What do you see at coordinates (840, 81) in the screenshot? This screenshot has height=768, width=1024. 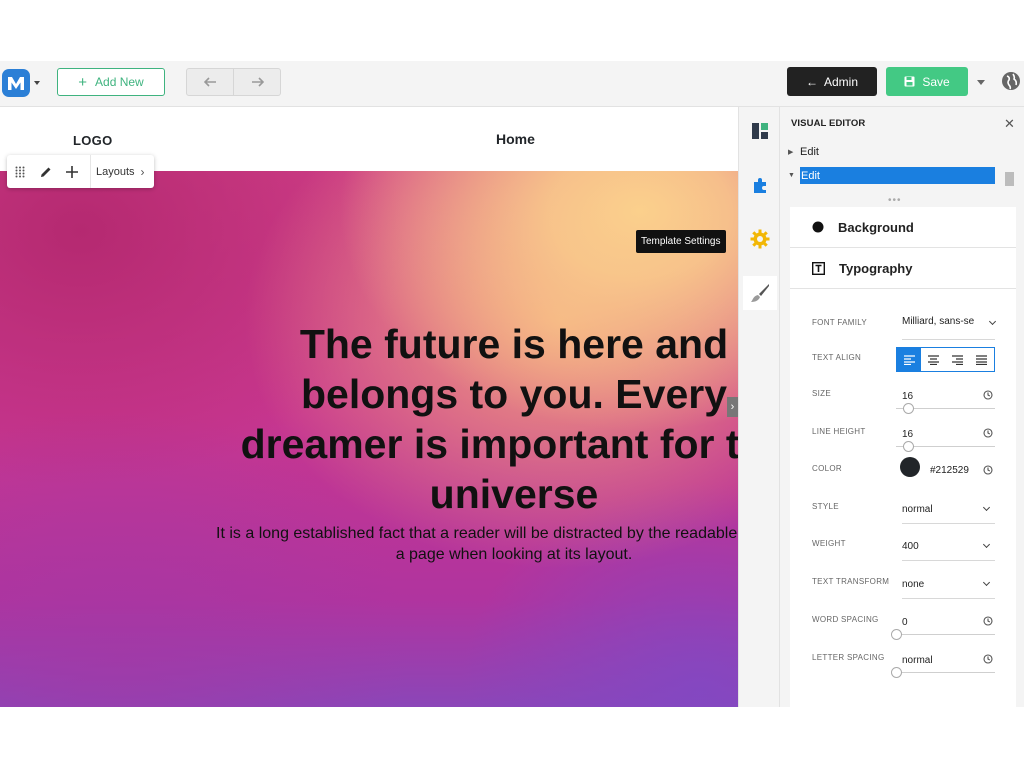 I see `admin-label: Admin` at bounding box center [840, 81].